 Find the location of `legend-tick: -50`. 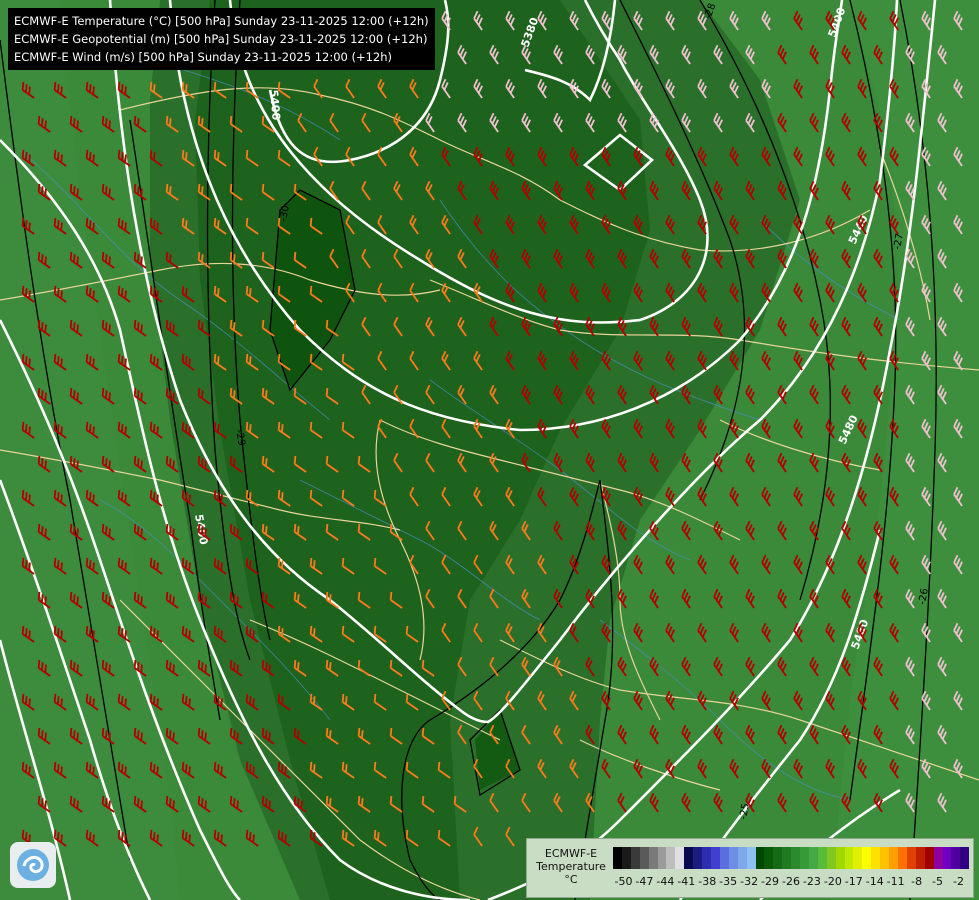

legend-tick: -50 is located at coordinates (623, 881).